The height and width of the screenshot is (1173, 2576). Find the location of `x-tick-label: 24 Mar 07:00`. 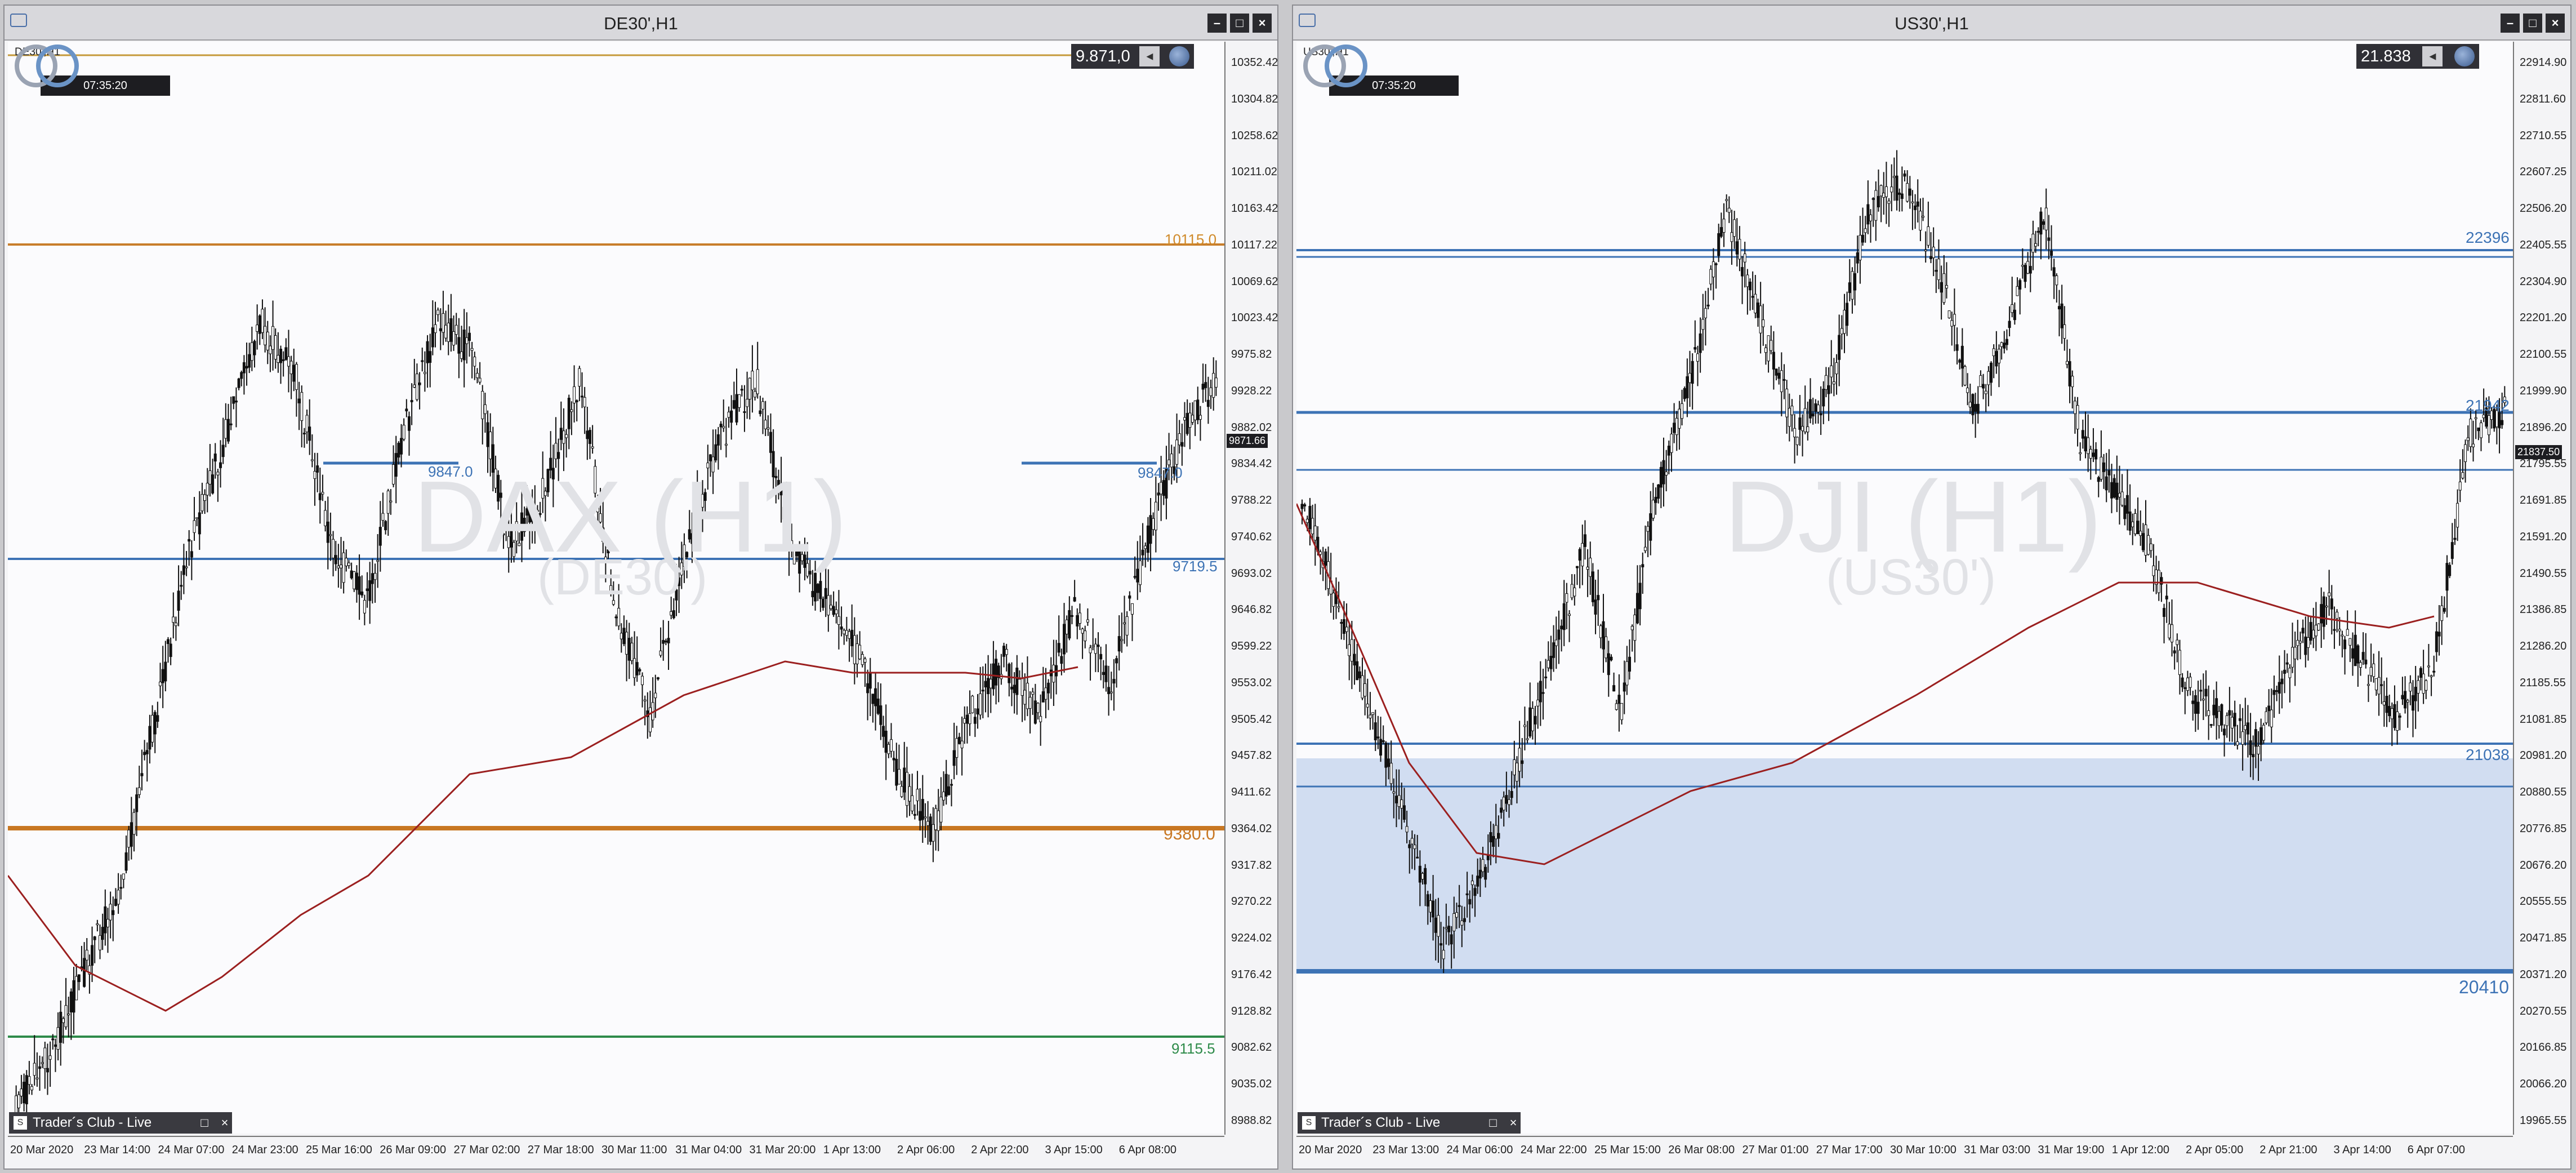

x-tick-label: 24 Mar 07:00 is located at coordinates (192, 1150).